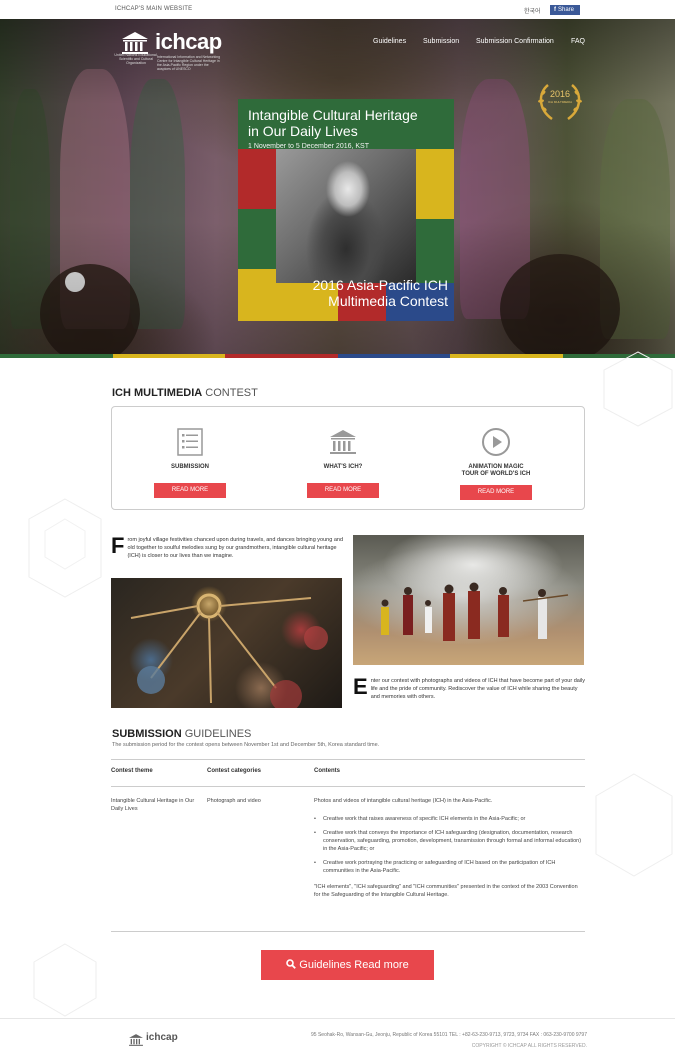  What do you see at coordinates (496, 467) in the screenshot?
I see `card-label-line1: ANIMATION MAGIC` at bounding box center [496, 467].